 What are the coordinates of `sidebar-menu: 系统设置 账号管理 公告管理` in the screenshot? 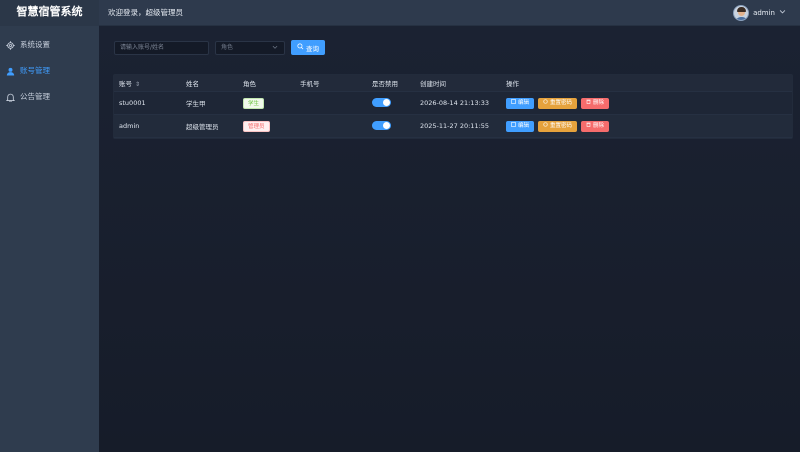 It's located at (49, 71).